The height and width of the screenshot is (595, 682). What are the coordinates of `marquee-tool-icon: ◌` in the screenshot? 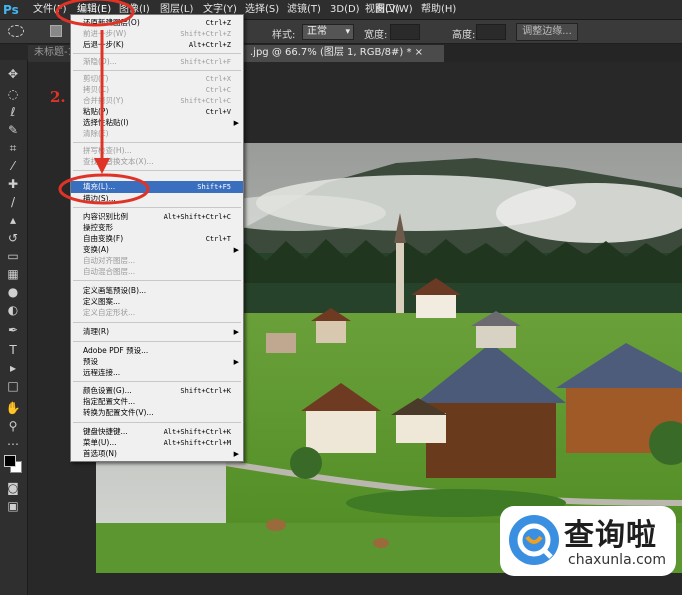 It's located at (13, 94).